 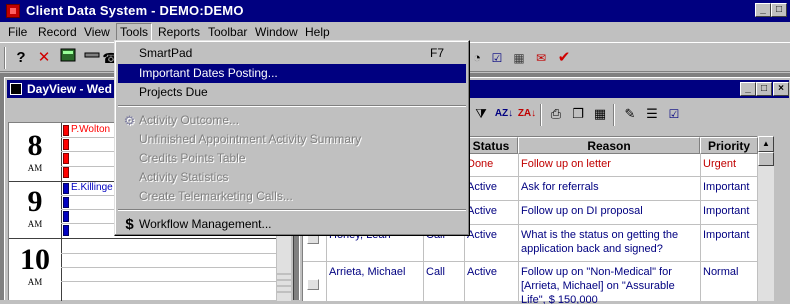 What do you see at coordinates (179, 32) in the screenshot?
I see `menu-reports: Reports` at bounding box center [179, 32].